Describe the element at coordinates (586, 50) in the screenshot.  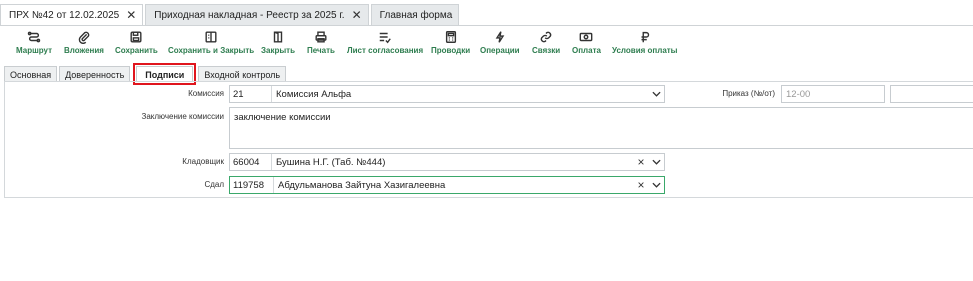
I see `payment-label: Оплата` at that location.